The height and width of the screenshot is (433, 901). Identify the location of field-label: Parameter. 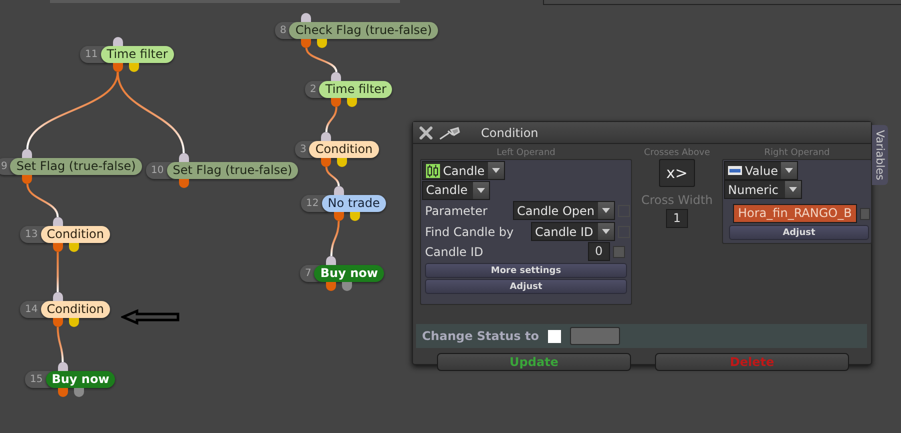
(456, 211).